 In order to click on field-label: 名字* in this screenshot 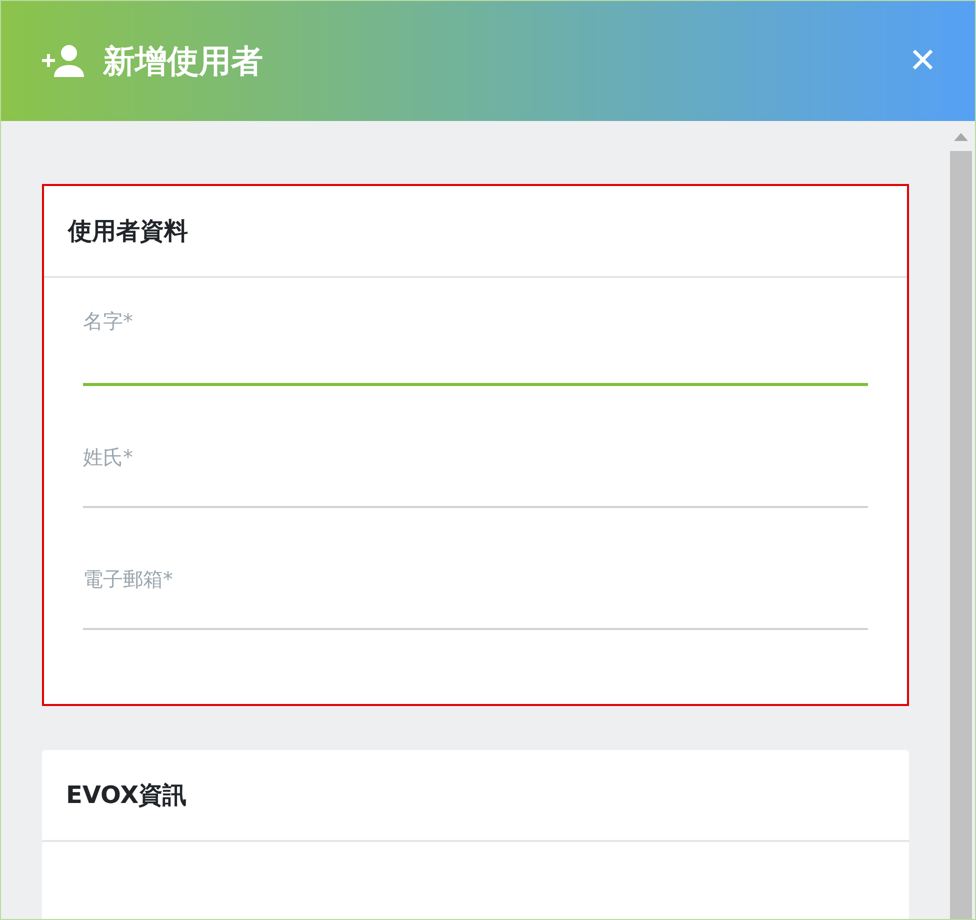, I will do `click(108, 321)`.